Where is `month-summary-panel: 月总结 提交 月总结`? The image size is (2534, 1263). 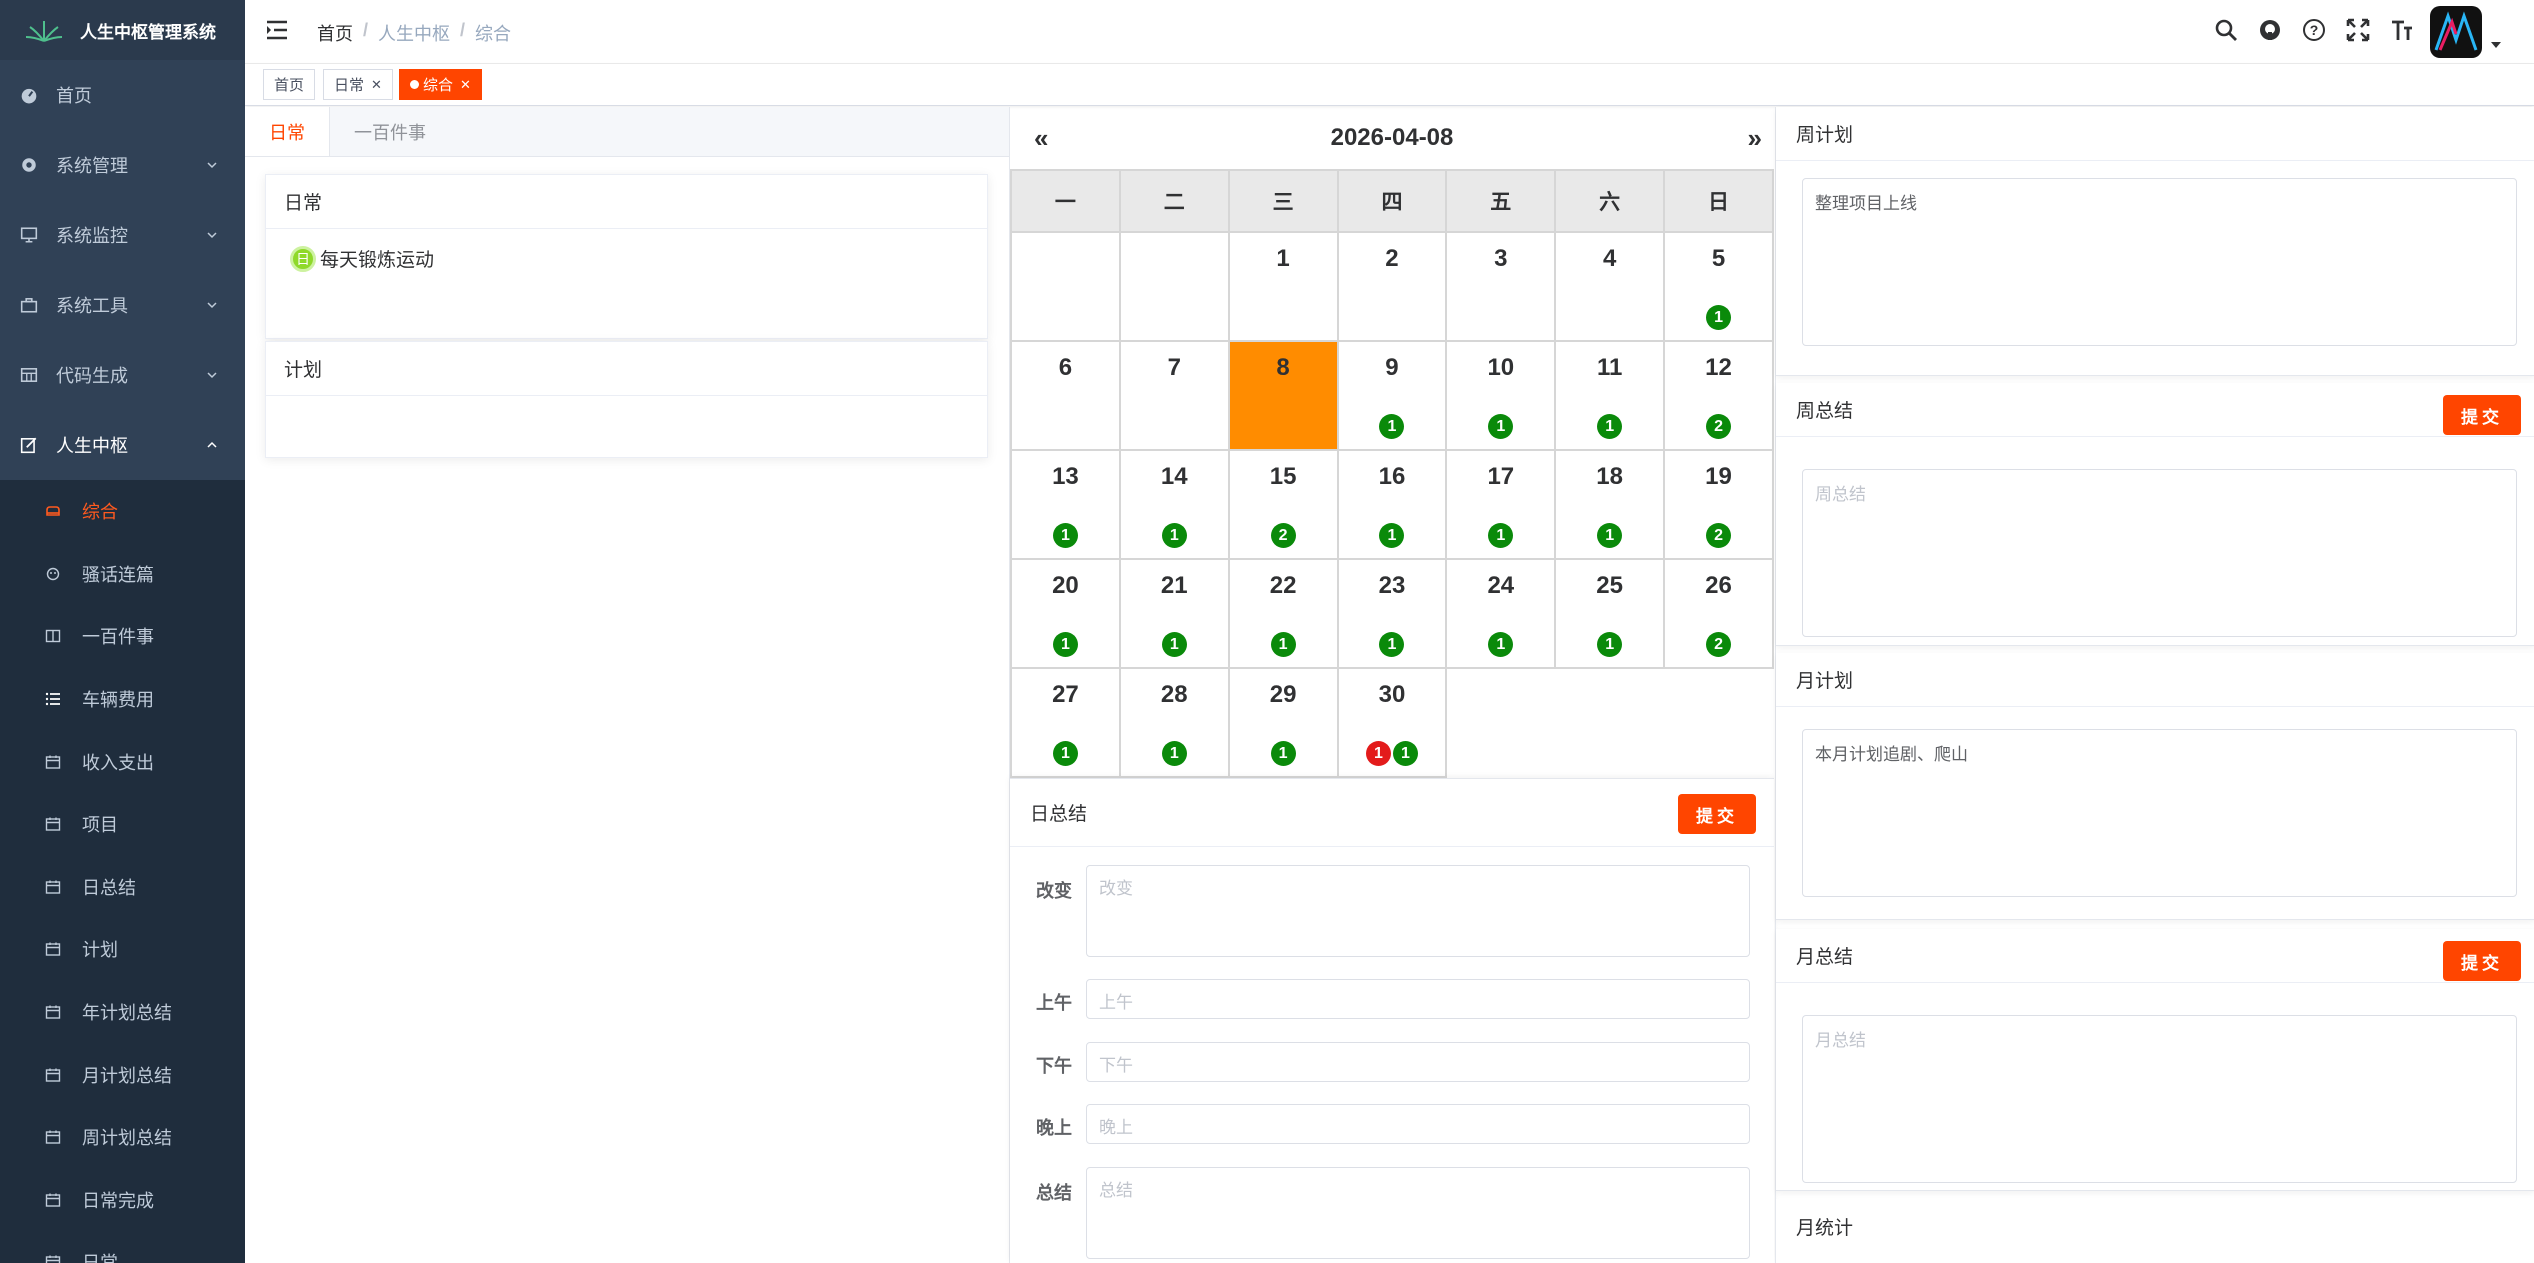
month-summary-panel: 月总结 提交 月总结 is located at coordinates (2155, 1060).